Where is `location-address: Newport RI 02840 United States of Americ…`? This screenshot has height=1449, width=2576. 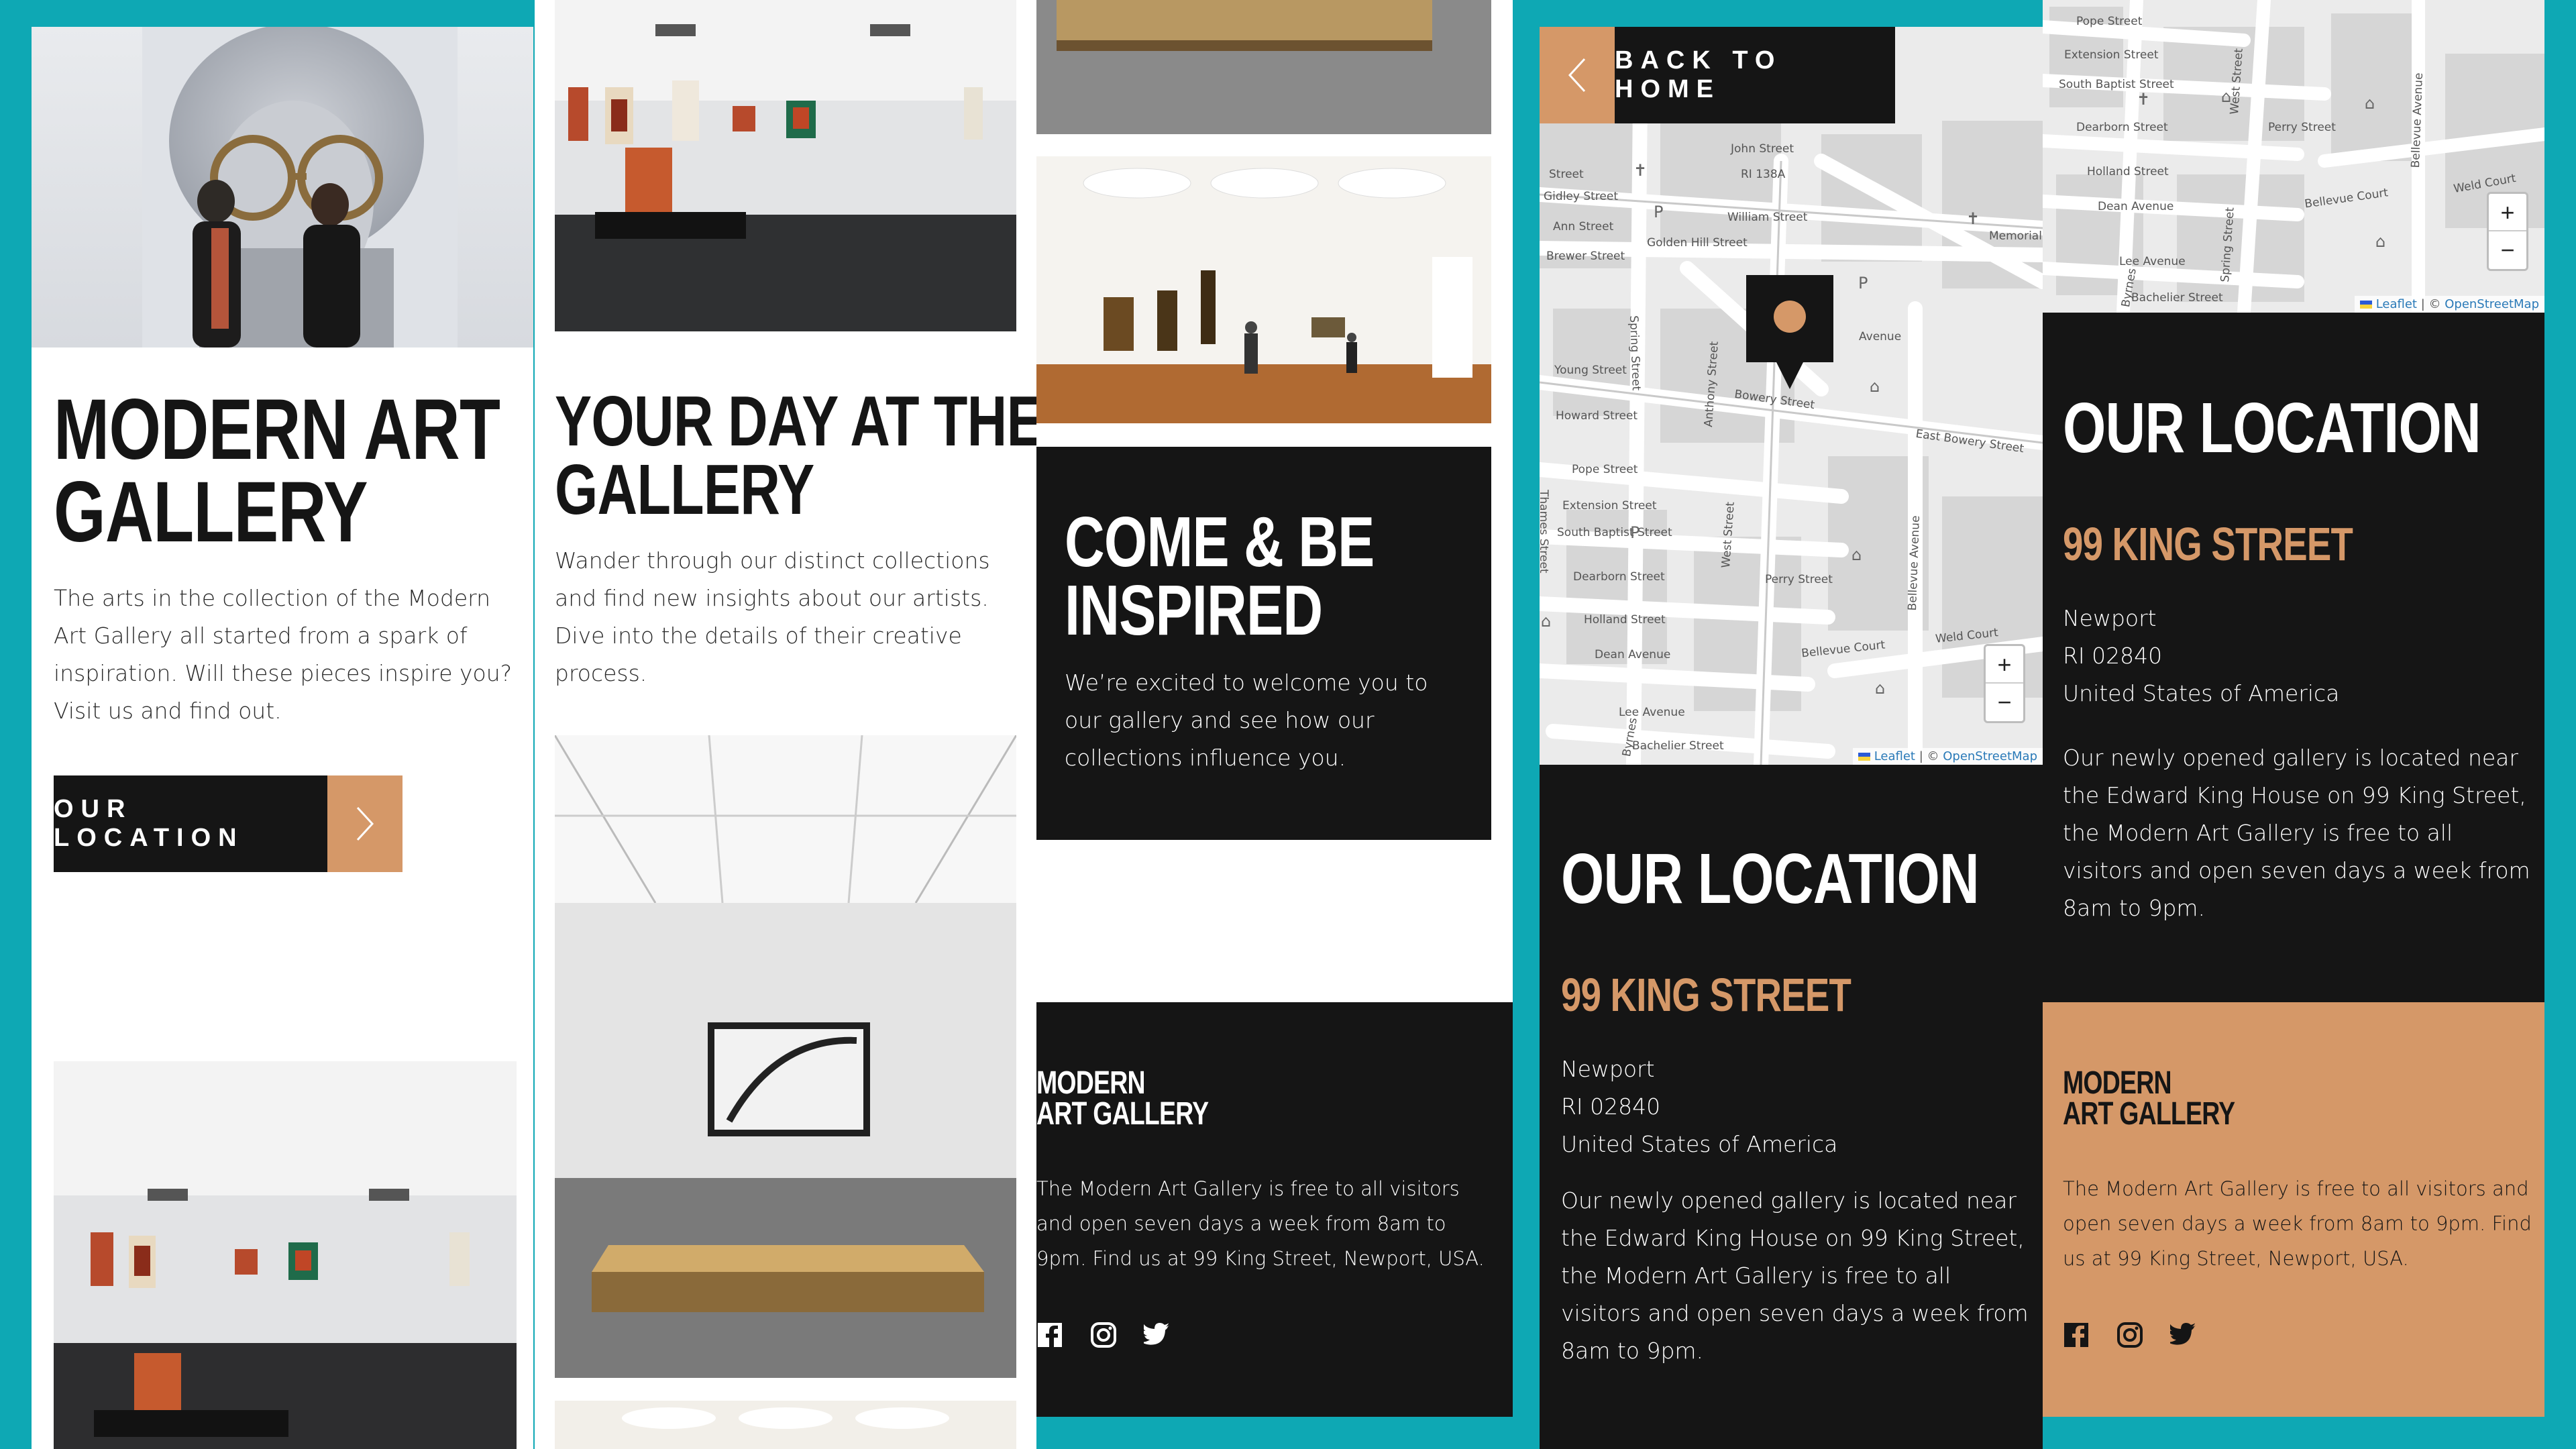 location-address: Newport RI 02840 United States of Americ… is located at coordinates (1699, 1107).